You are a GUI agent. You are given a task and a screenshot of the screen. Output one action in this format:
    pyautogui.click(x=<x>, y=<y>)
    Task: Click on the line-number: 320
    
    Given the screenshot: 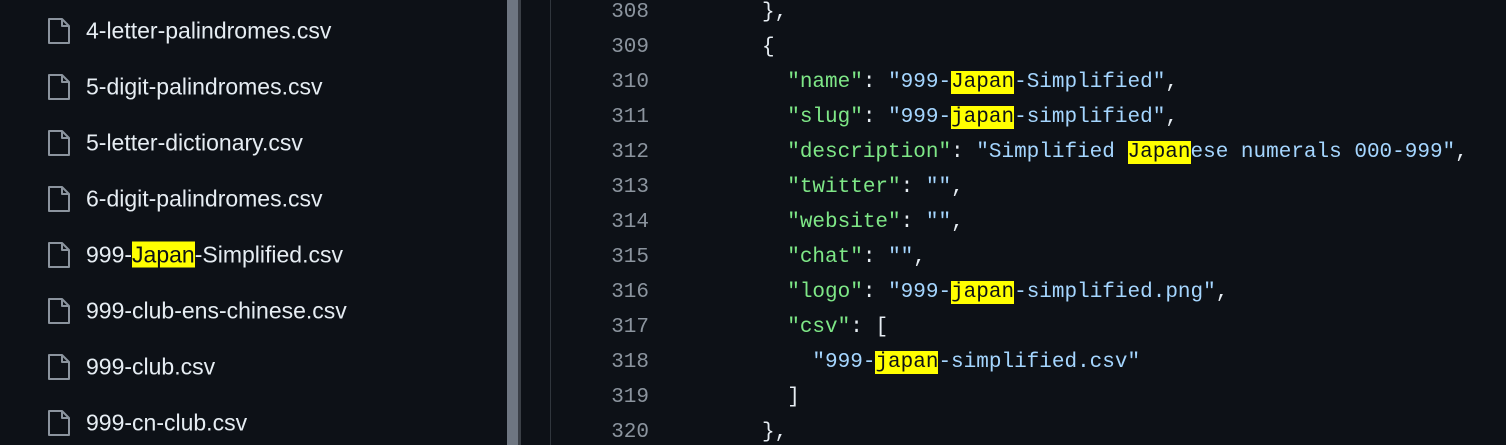 What is the action you would take?
    pyautogui.click(x=630, y=432)
    